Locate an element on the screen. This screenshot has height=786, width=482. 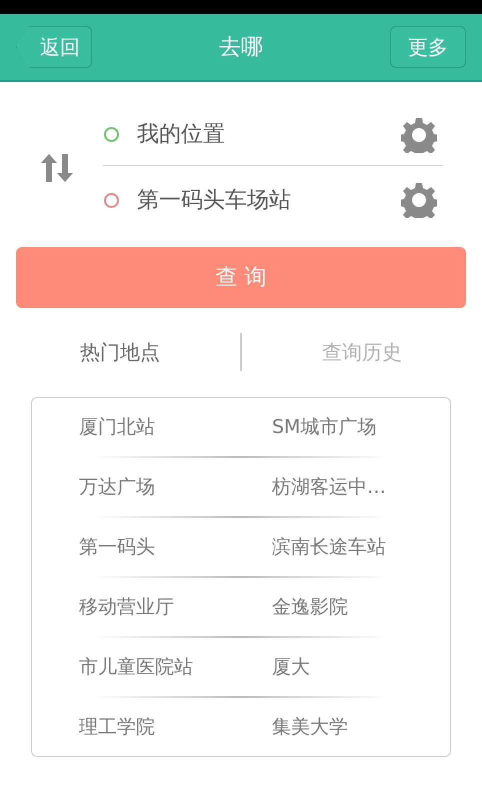
location-field: 第一码头车场站 is located at coordinates (269, 200).